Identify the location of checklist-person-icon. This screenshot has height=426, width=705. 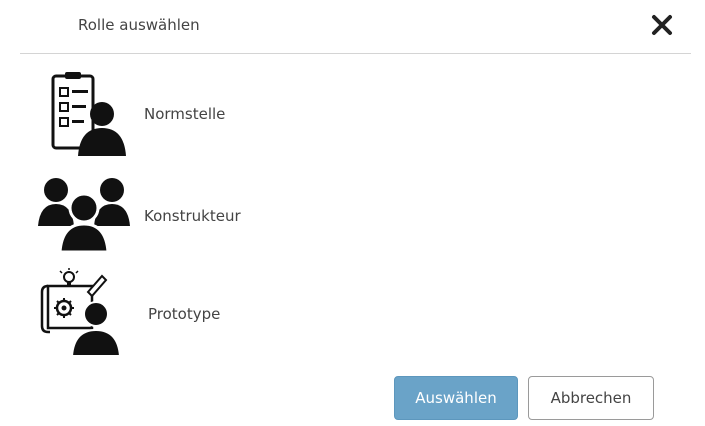
(88, 114).